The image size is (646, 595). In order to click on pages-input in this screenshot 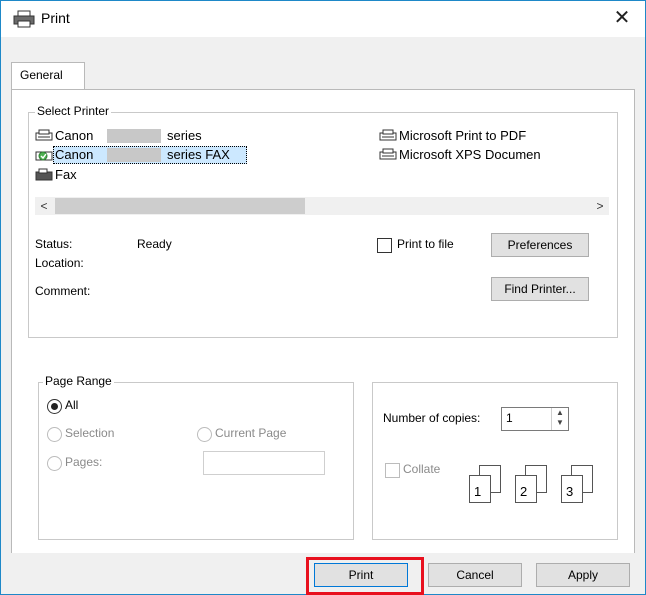, I will do `click(264, 463)`.